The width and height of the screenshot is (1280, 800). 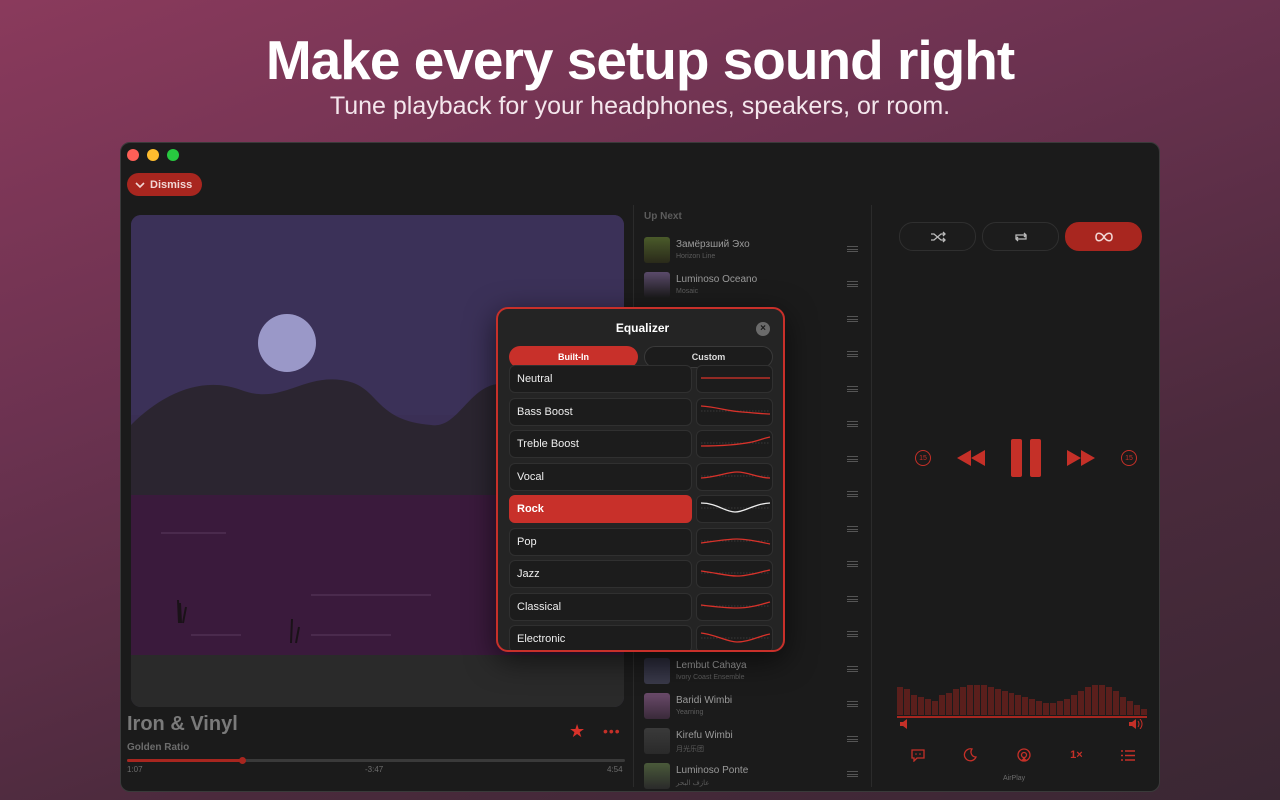 I want to click on airplay-icon, so click(x=1024, y=755).